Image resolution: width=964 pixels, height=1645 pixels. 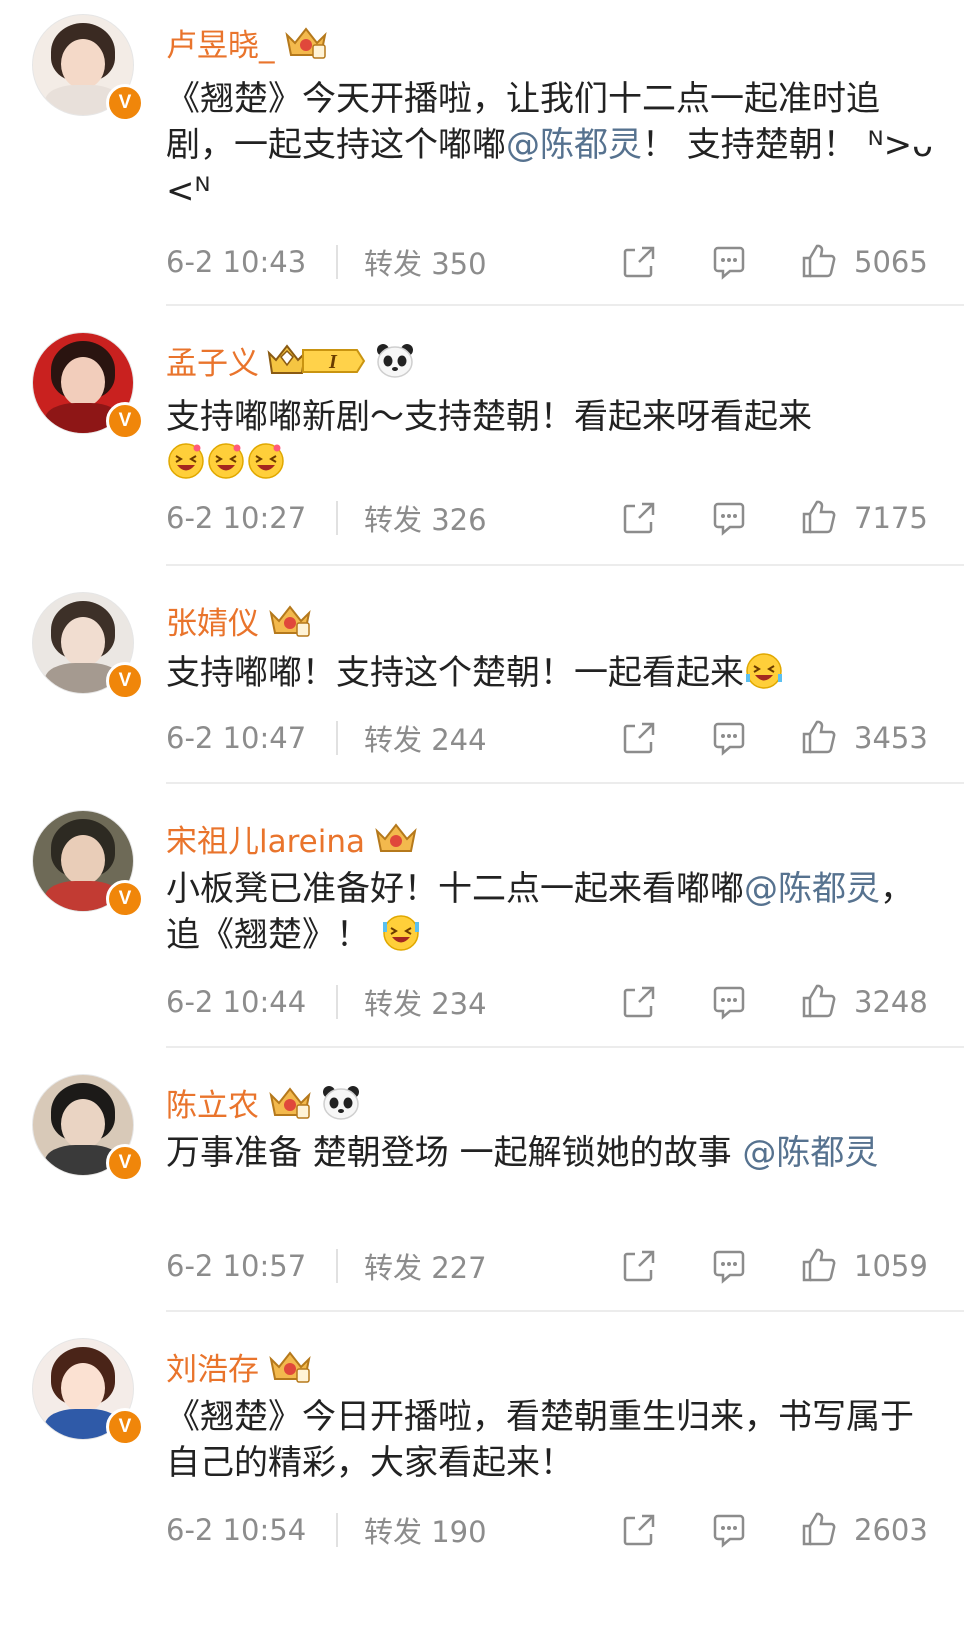 I want to click on comment-meta: 6-2 10:43 转发 350 5065, so click(x=556, y=262).